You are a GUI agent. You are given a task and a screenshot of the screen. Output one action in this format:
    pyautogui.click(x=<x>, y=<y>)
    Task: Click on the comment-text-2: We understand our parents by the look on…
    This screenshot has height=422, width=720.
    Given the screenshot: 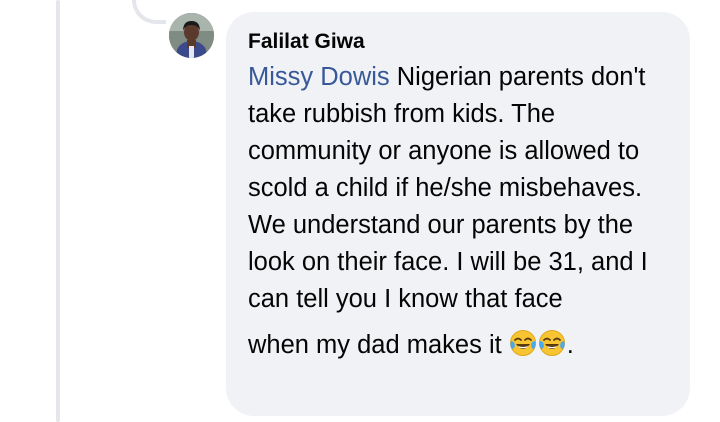 What is the action you would take?
    pyautogui.click(x=448, y=262)
    